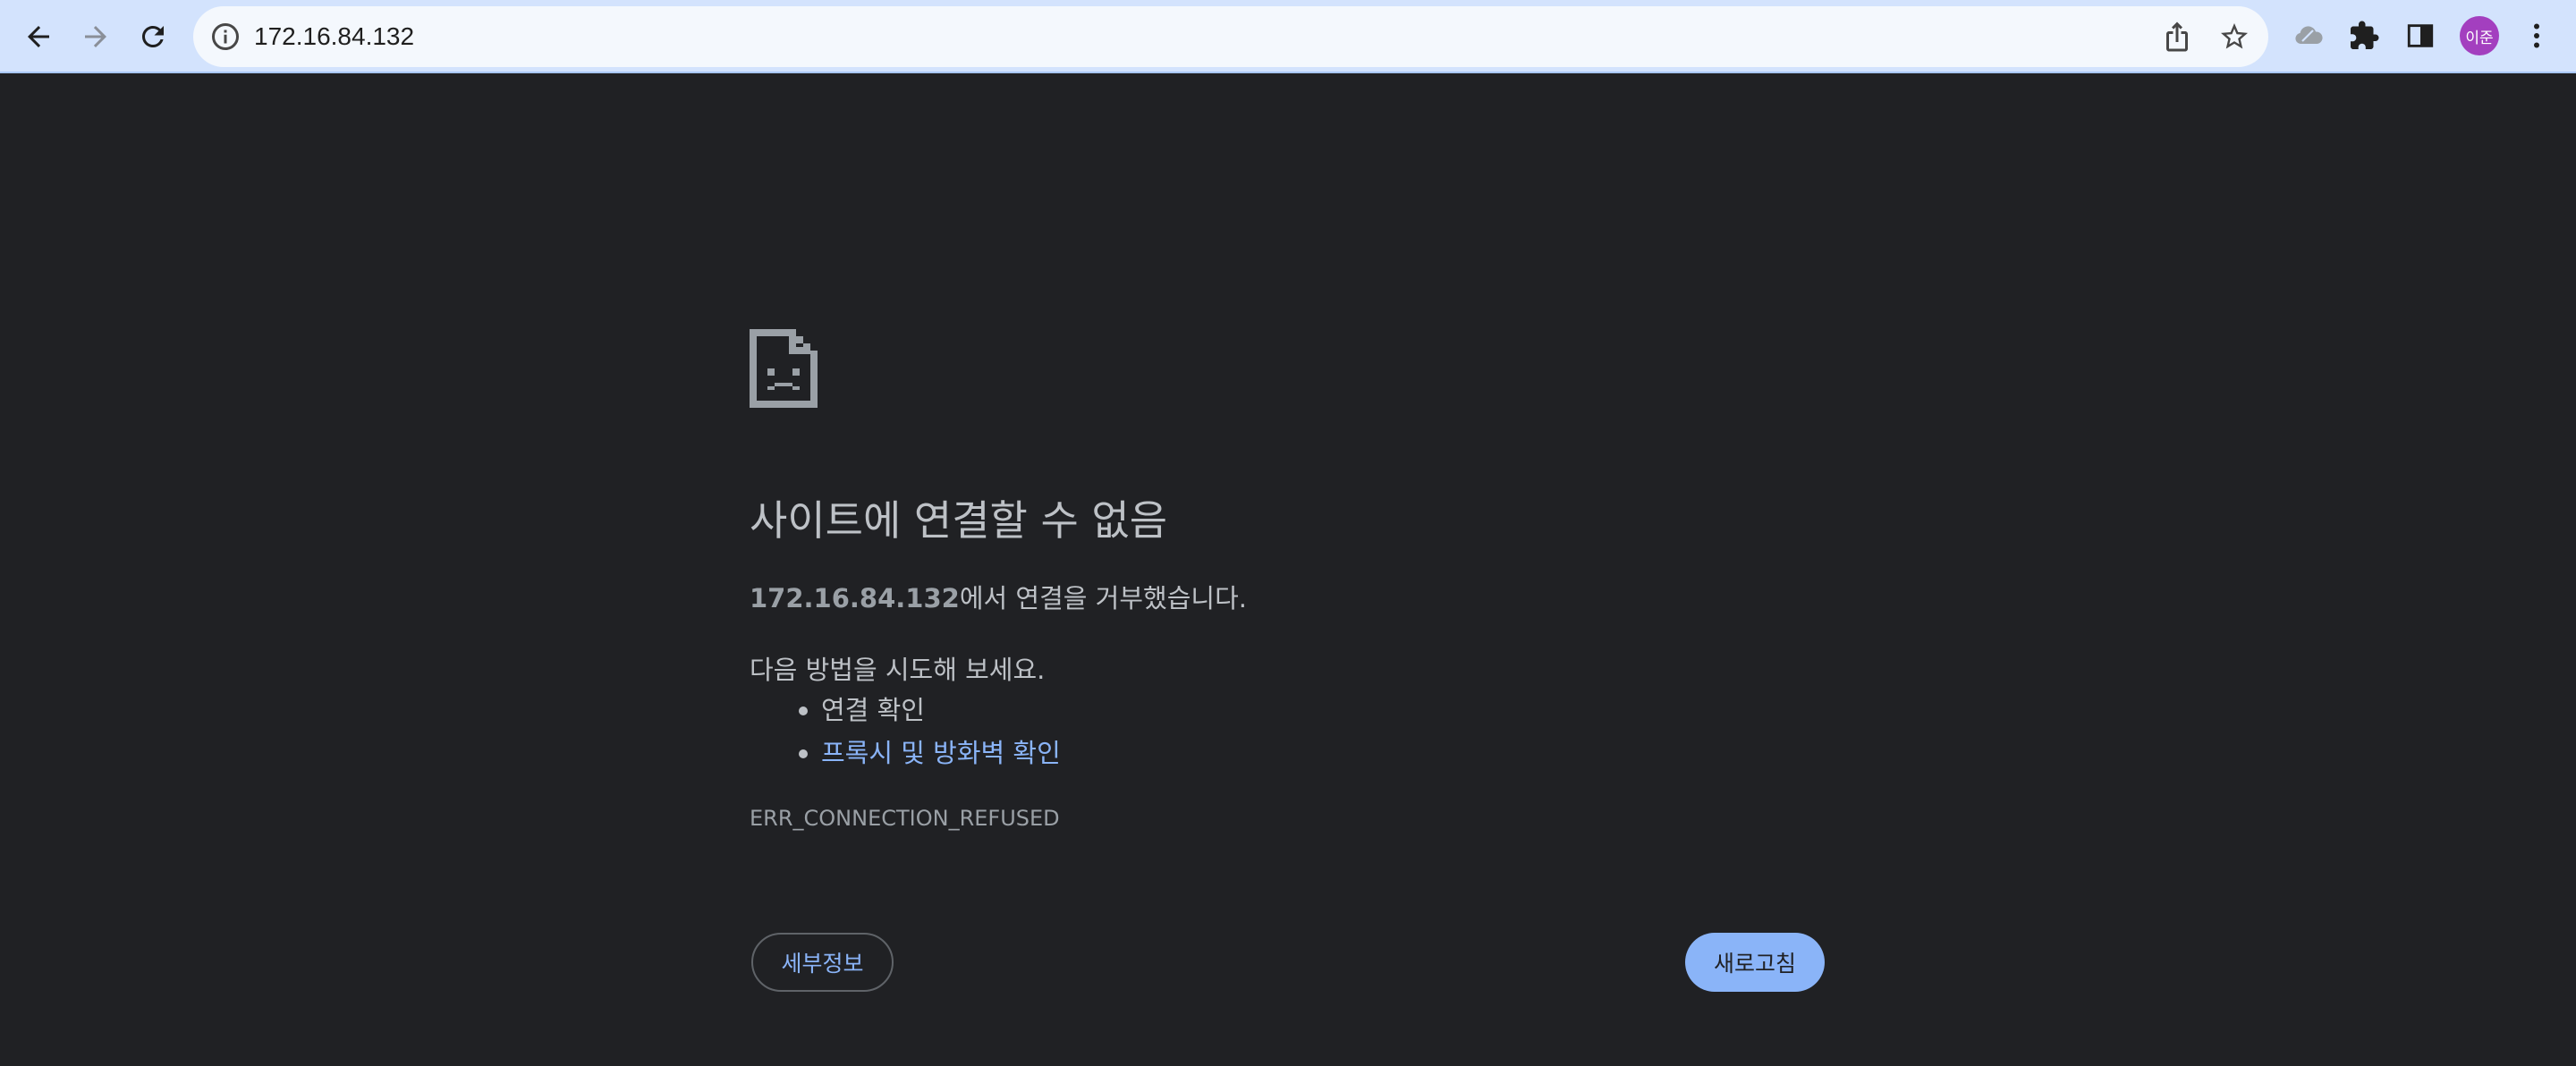 Image resolution: width=2576 pixels, height=1066 pixels. I want to click on arrow-forward-icon, so click(95, 36).